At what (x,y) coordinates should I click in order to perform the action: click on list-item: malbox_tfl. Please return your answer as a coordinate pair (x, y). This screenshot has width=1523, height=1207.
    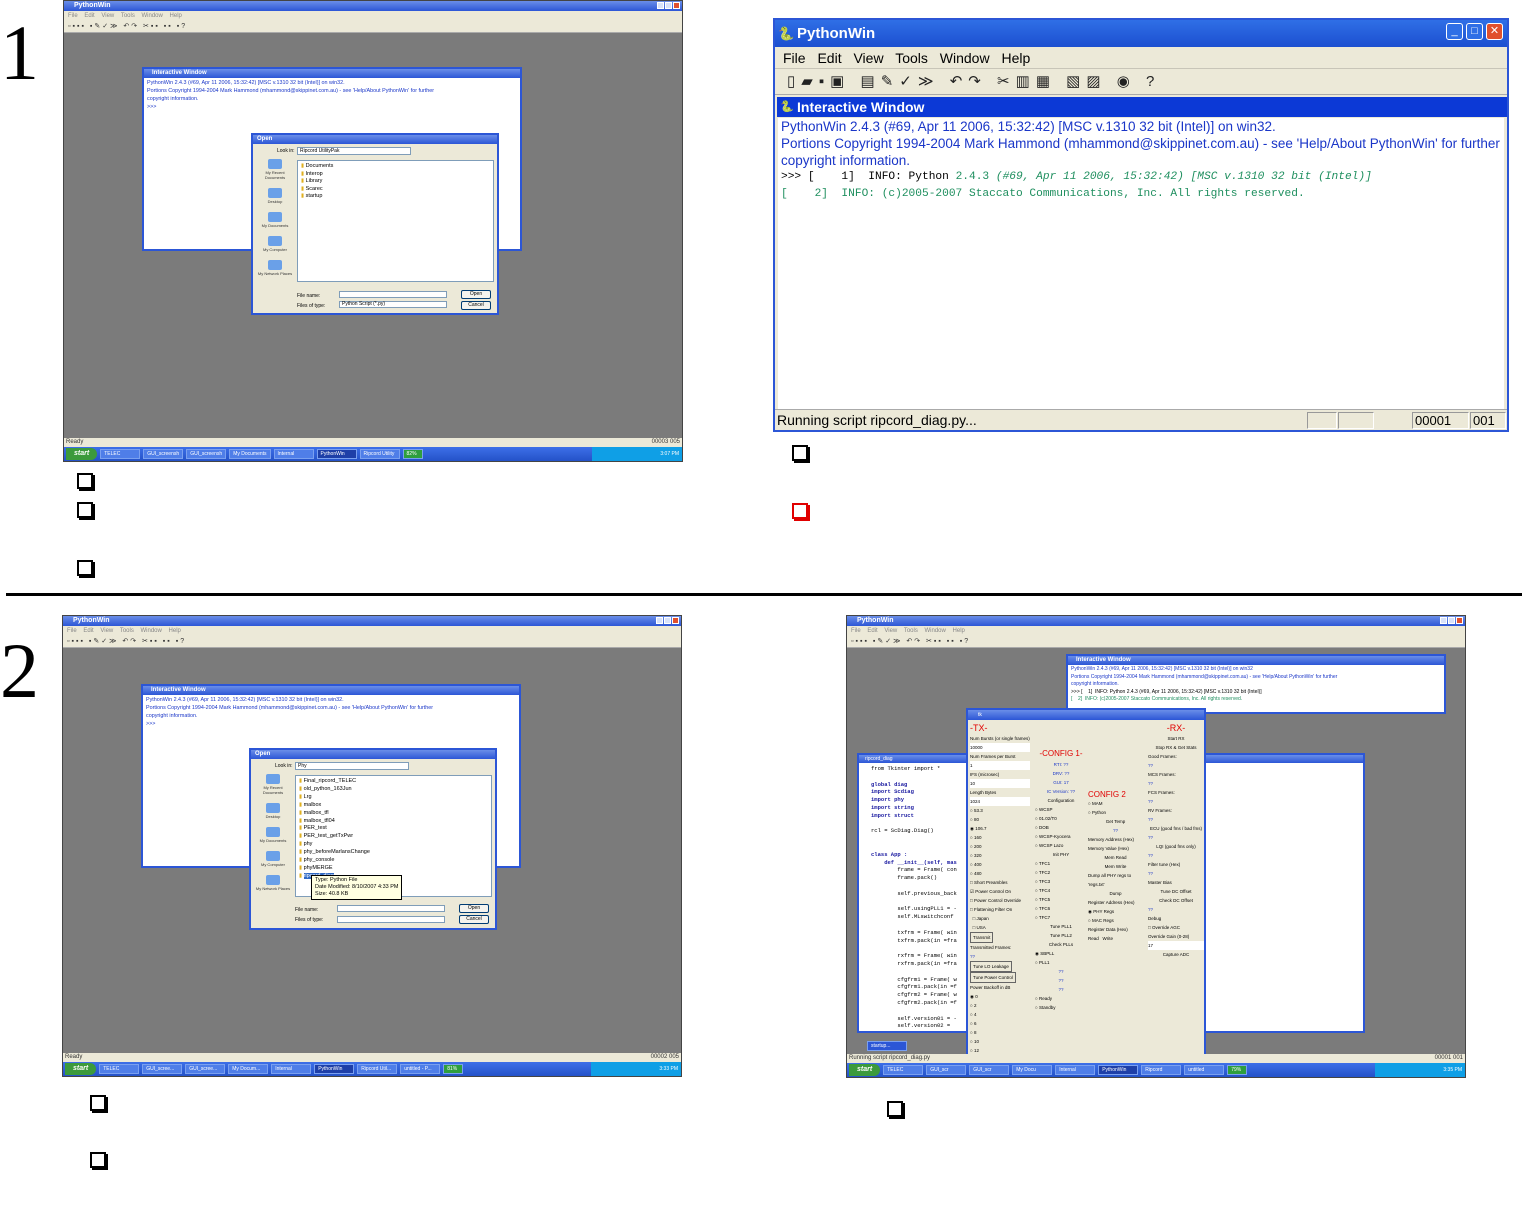
    Looking at the image, I should click on (393, 814).